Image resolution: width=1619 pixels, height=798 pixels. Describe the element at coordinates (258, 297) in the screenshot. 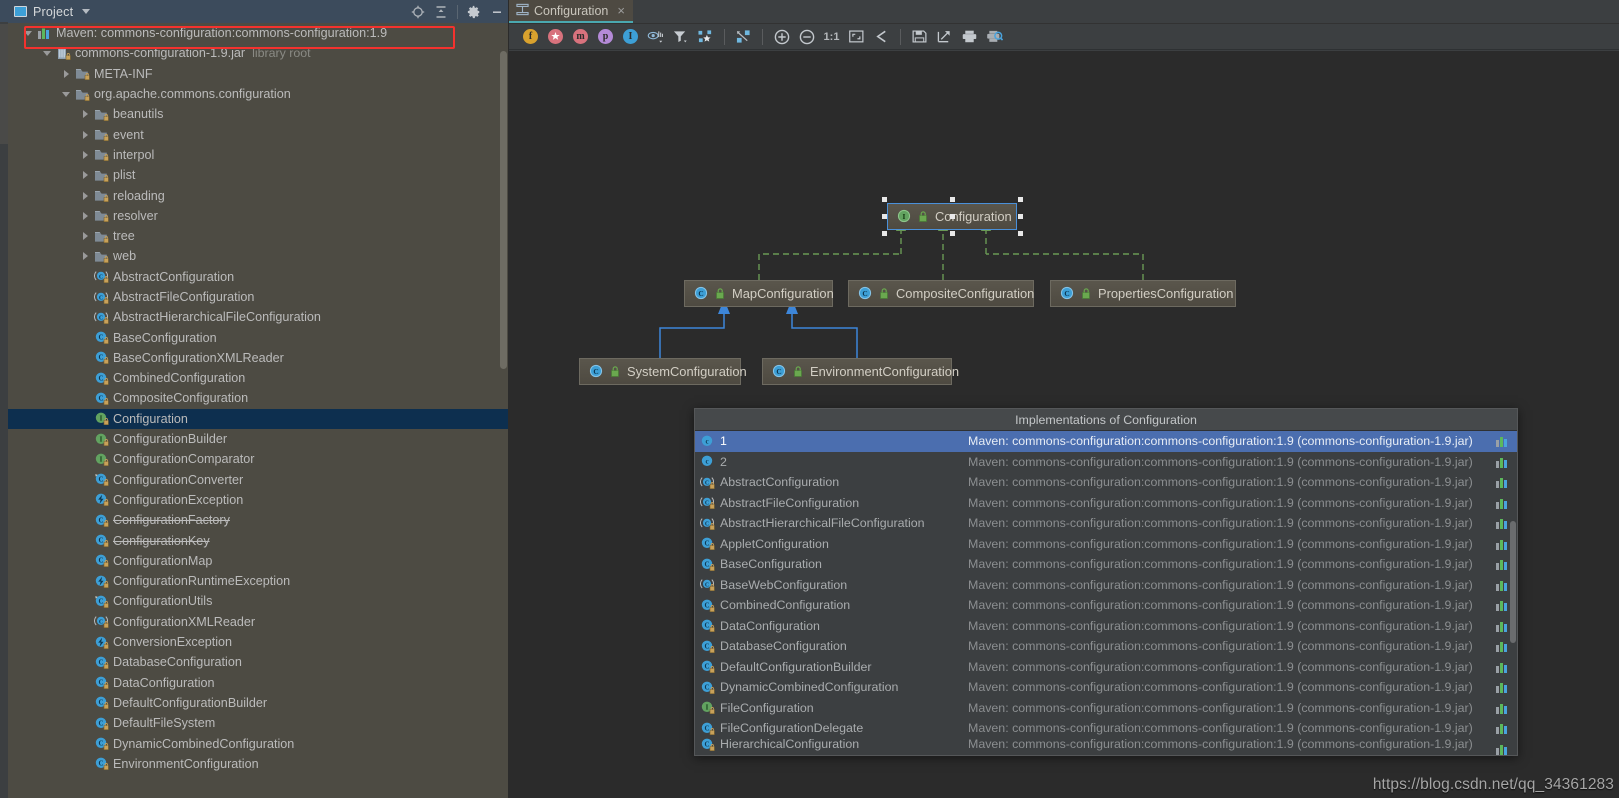

I see `tree-item-abstractfileconfiguration: C AbstractFileConfiguration` at that location.